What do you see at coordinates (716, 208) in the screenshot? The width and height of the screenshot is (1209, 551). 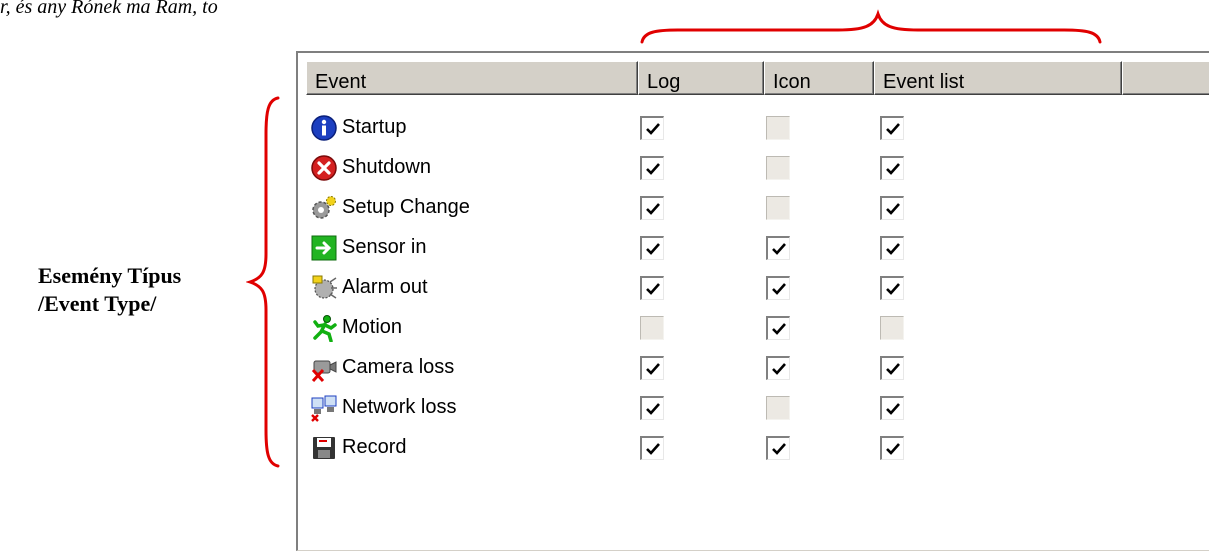 I see `table-row: Setup Change` at bounding box center [716, 208].